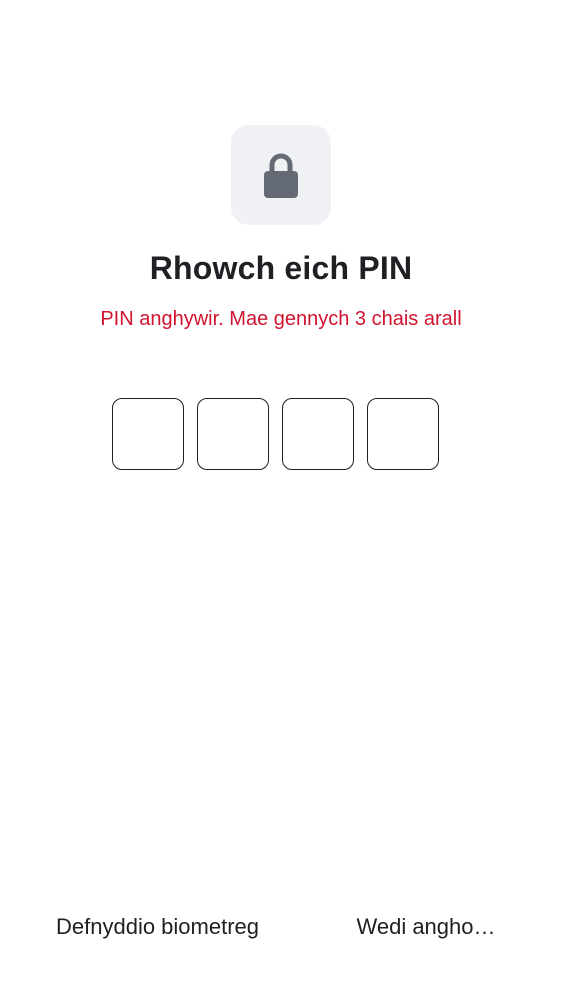  Describe the element at coordinates (157, 927) in the screenshot. I see `use-biometrics-button: Defnyddio biometreg` at that location.